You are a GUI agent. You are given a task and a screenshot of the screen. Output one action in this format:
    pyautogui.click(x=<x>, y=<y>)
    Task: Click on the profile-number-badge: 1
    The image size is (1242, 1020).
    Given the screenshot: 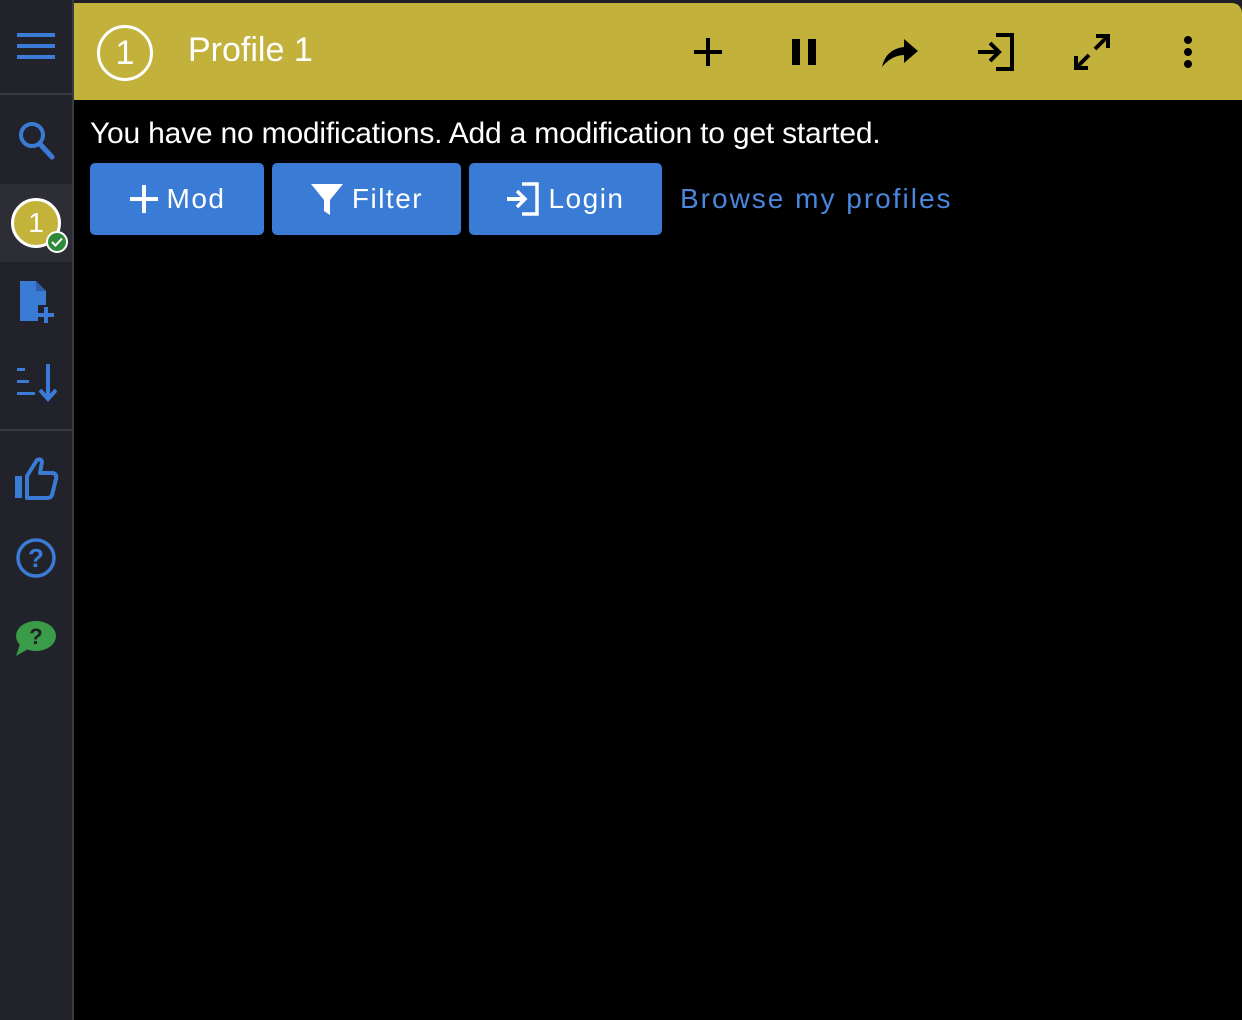 What is the action you would take?
    pyautogui.click(x=125, y=53)
    